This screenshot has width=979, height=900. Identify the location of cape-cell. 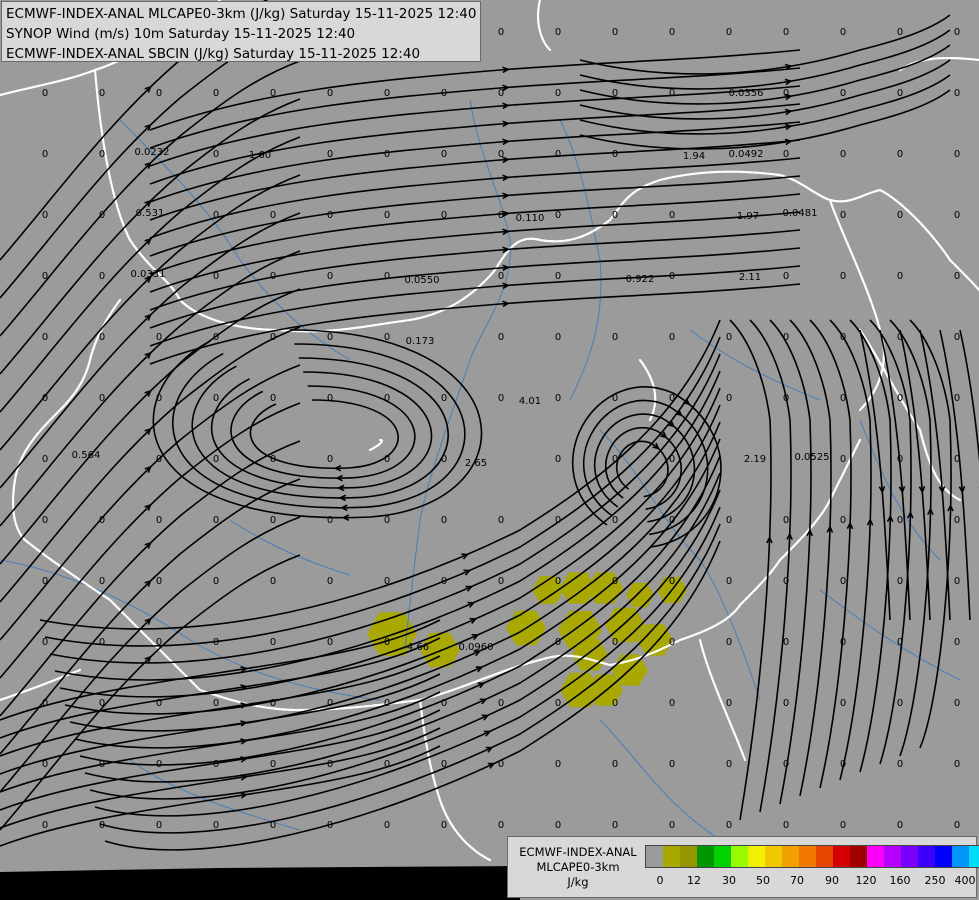
(640, 595).